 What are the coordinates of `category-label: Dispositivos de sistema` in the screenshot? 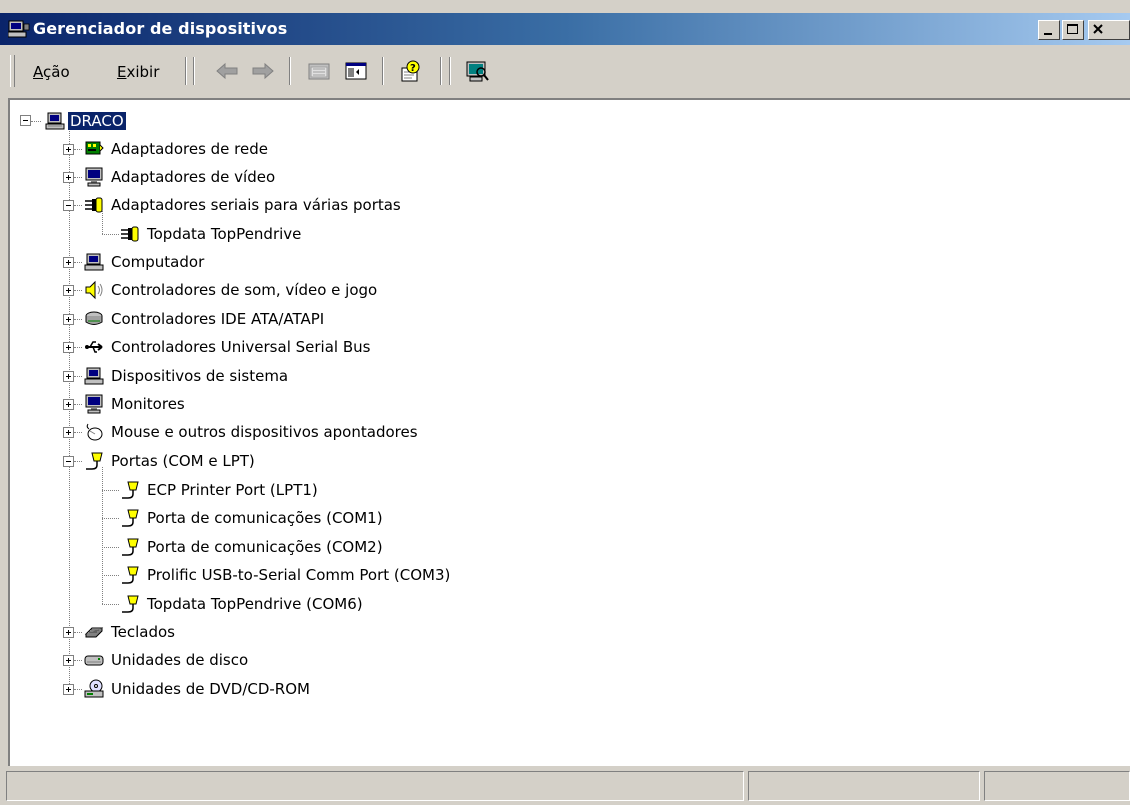 It's located at (200, 376).